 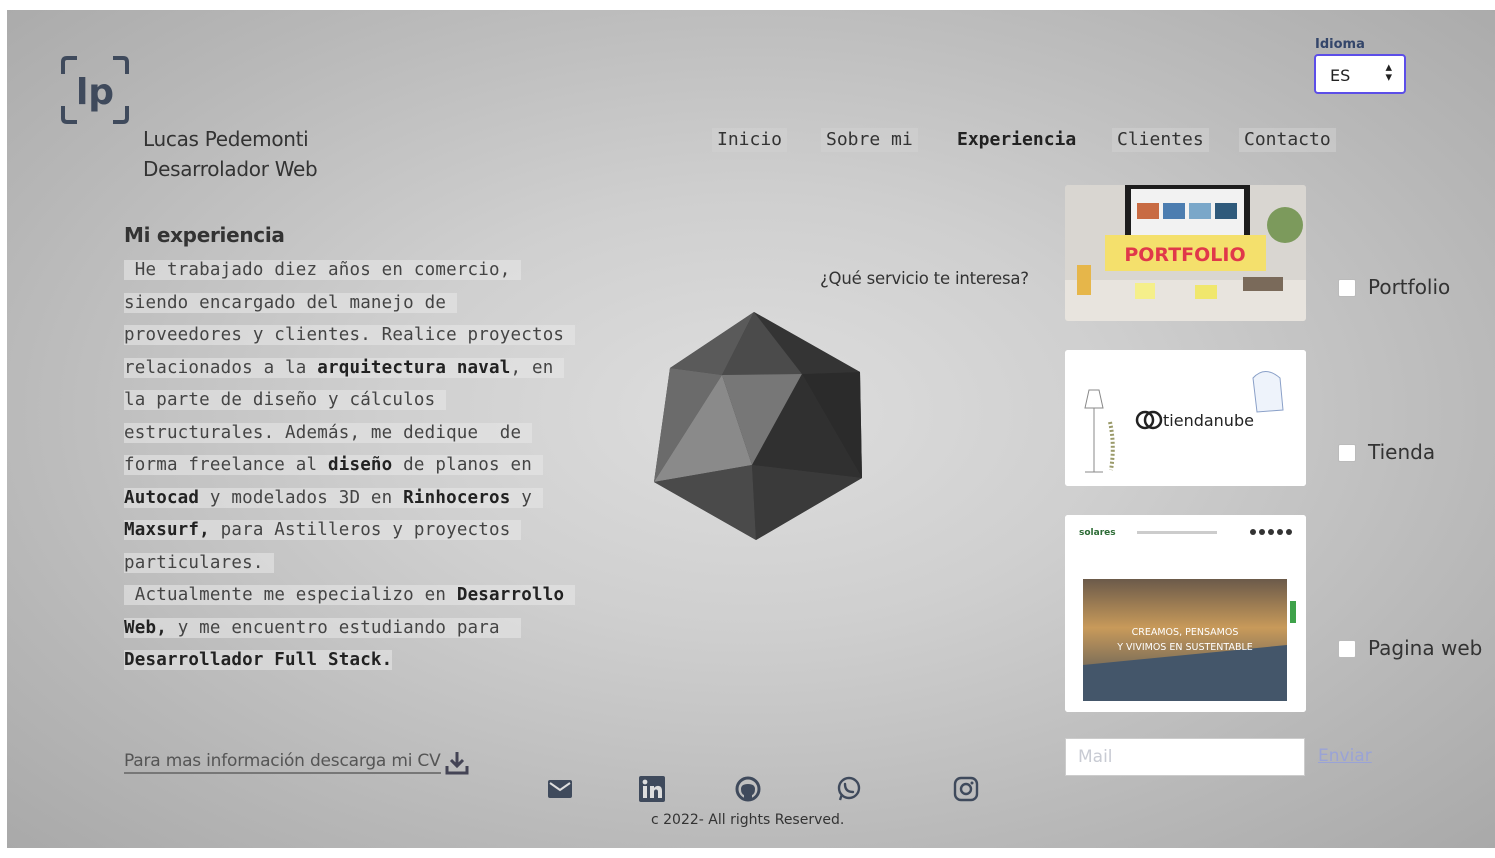 I want to click on exp-bold-arquitectura: arquitectura naval, so click(x=414, y=367).